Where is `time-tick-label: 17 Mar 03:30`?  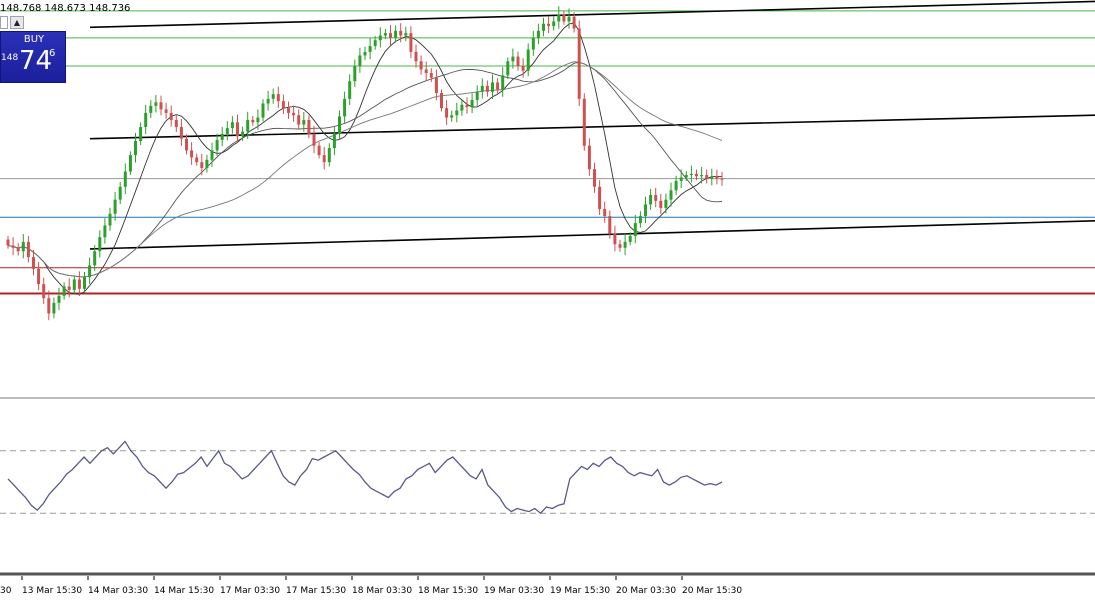
time-tick-label: 17 Mar 03:30 is located at coordinates (250, 591).